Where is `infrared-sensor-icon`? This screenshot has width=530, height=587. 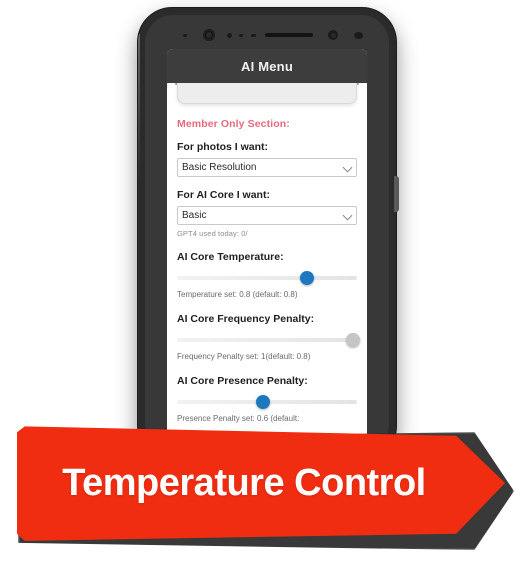 infrared-sensor-icon is located at coordinates (333, 35).